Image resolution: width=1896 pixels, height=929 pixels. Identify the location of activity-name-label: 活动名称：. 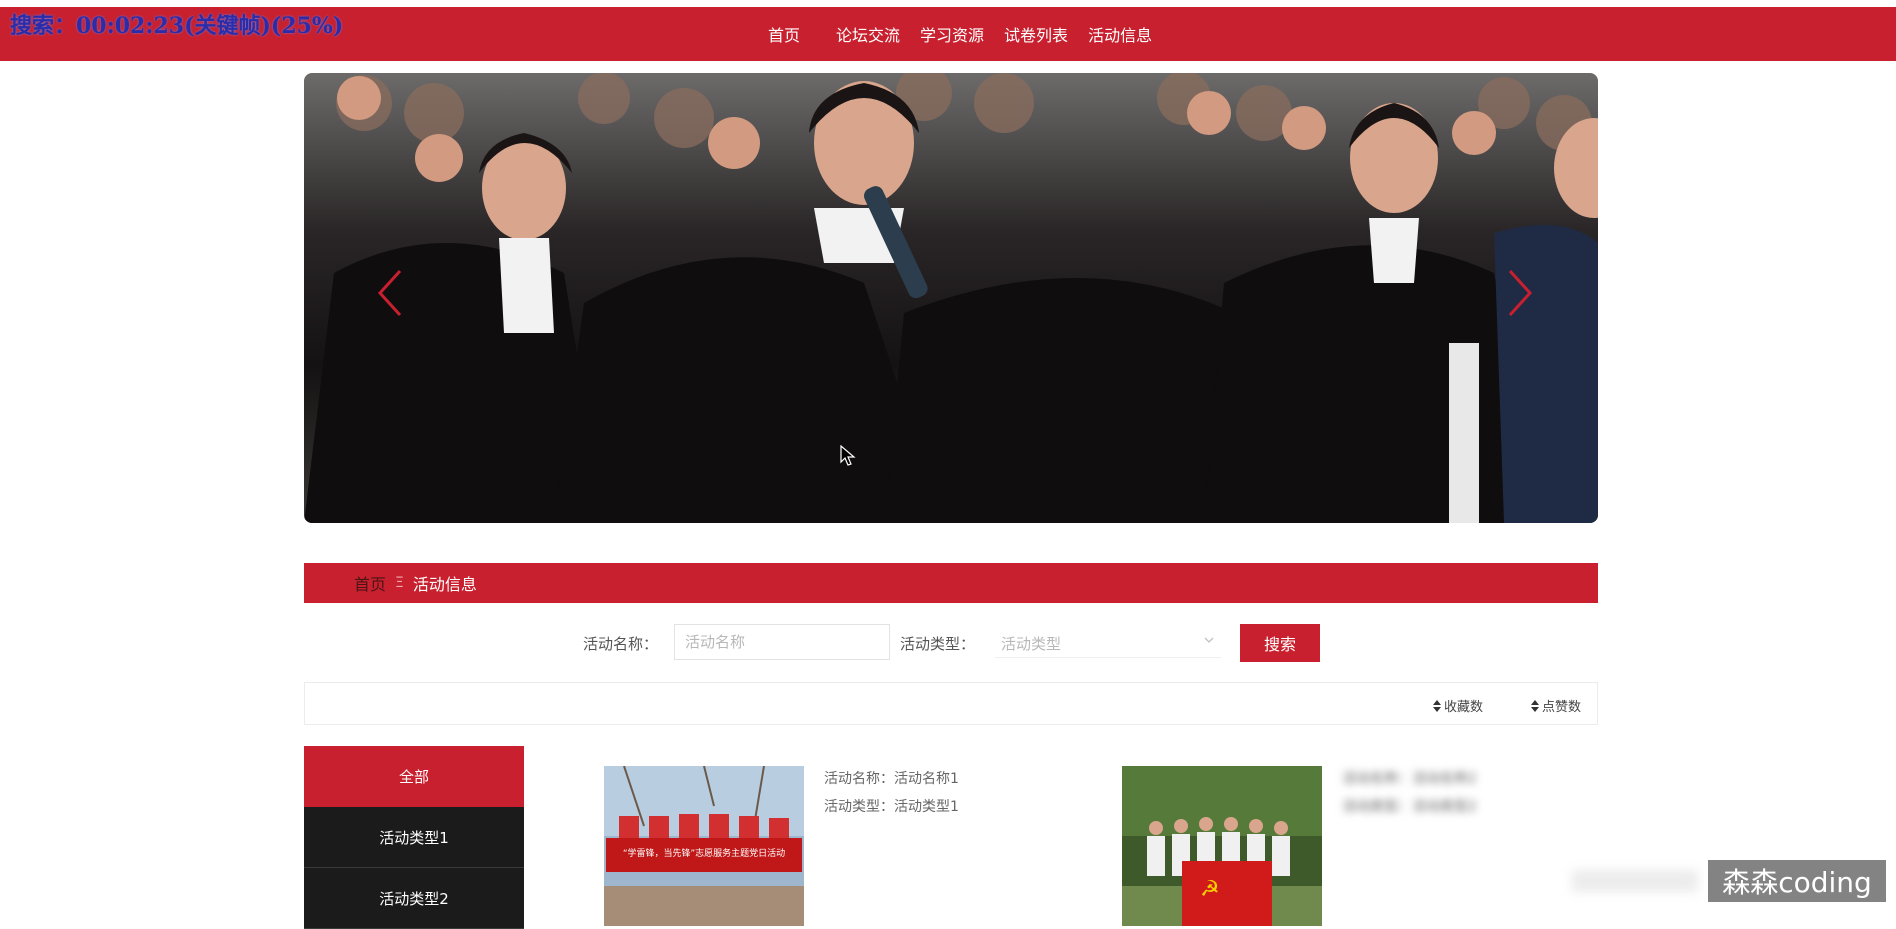
(621, 644).